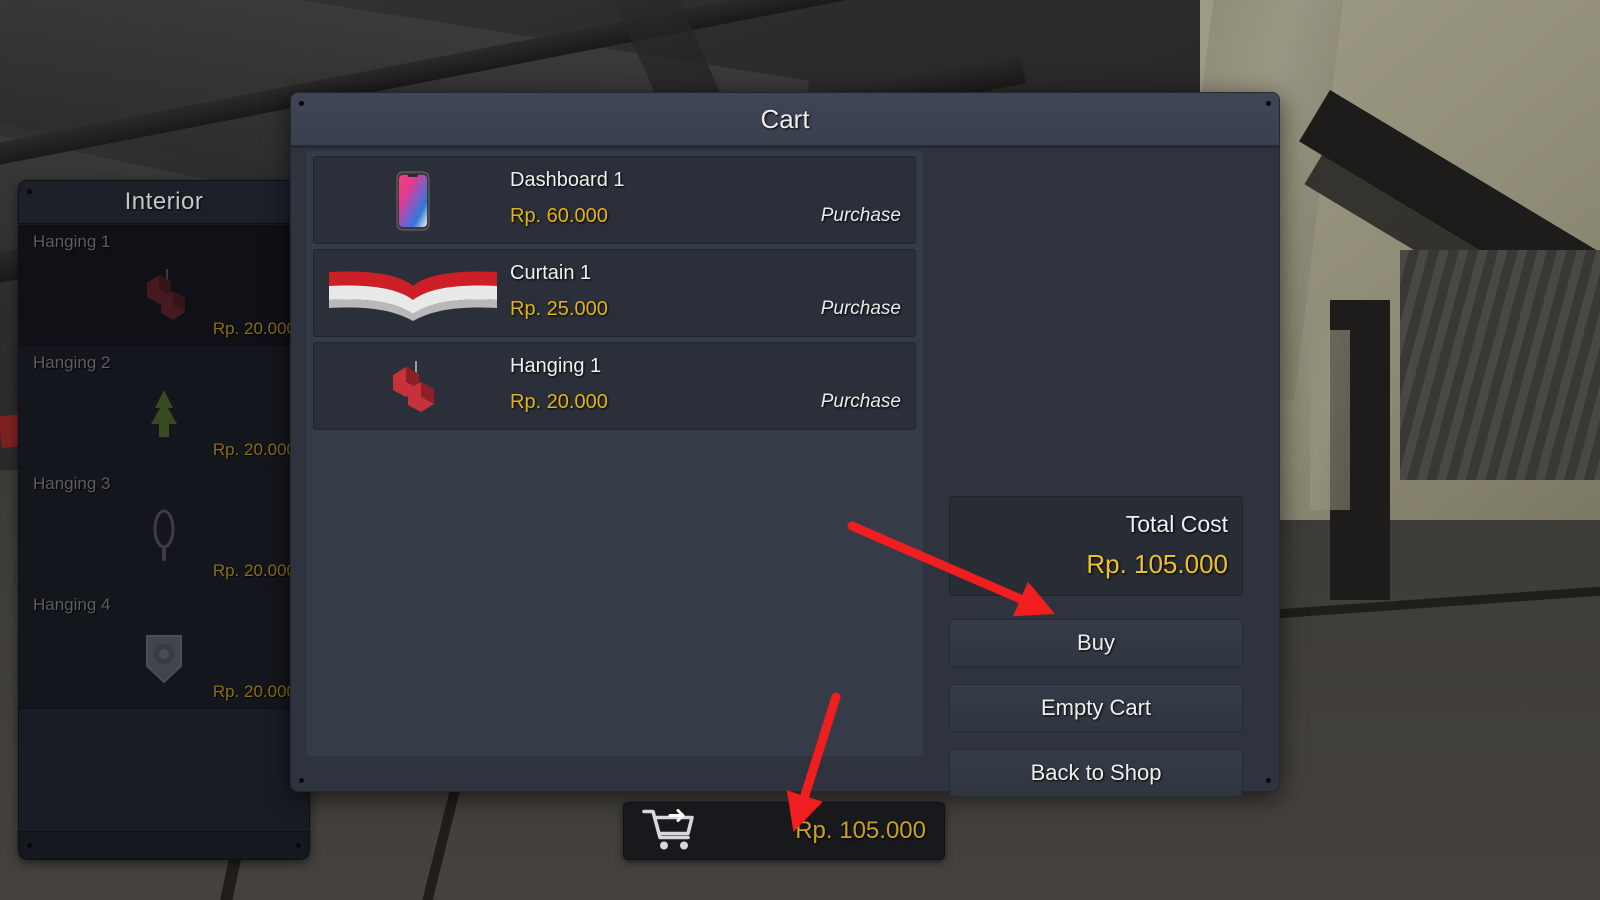 Image resolution: width=1600 pixels, height=900 pixels. What do you see at coordinates (559, 402) in the screenshot?
I see `cart-item-price: Rp. 20.000` at bounding box center [559, 402].